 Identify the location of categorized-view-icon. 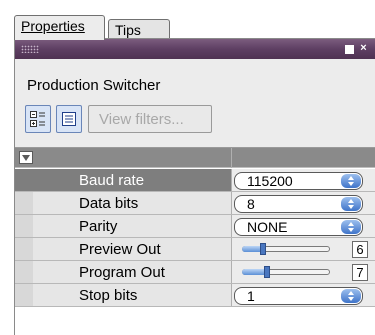
(37, 119).